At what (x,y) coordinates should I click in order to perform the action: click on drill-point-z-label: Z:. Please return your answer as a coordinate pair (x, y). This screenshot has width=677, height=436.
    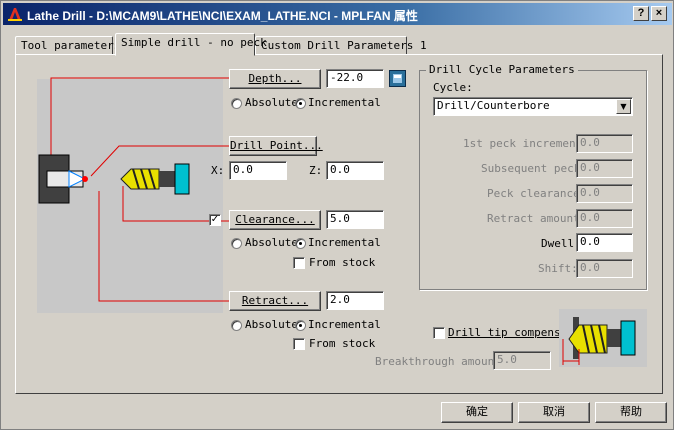
    Looking at the image, I should click on (316, 170).